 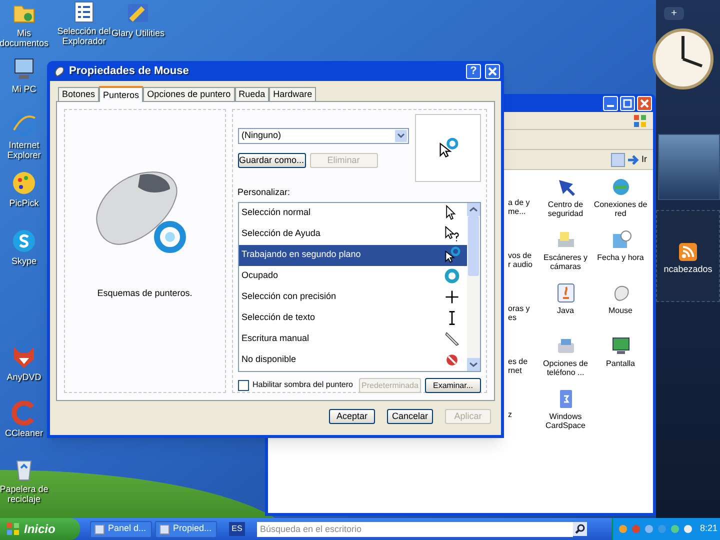 What do you see at coordinates (279, 317) in the screenshot?
I see `cursor-name: Selección de texto` at bounding box center [279, 317].